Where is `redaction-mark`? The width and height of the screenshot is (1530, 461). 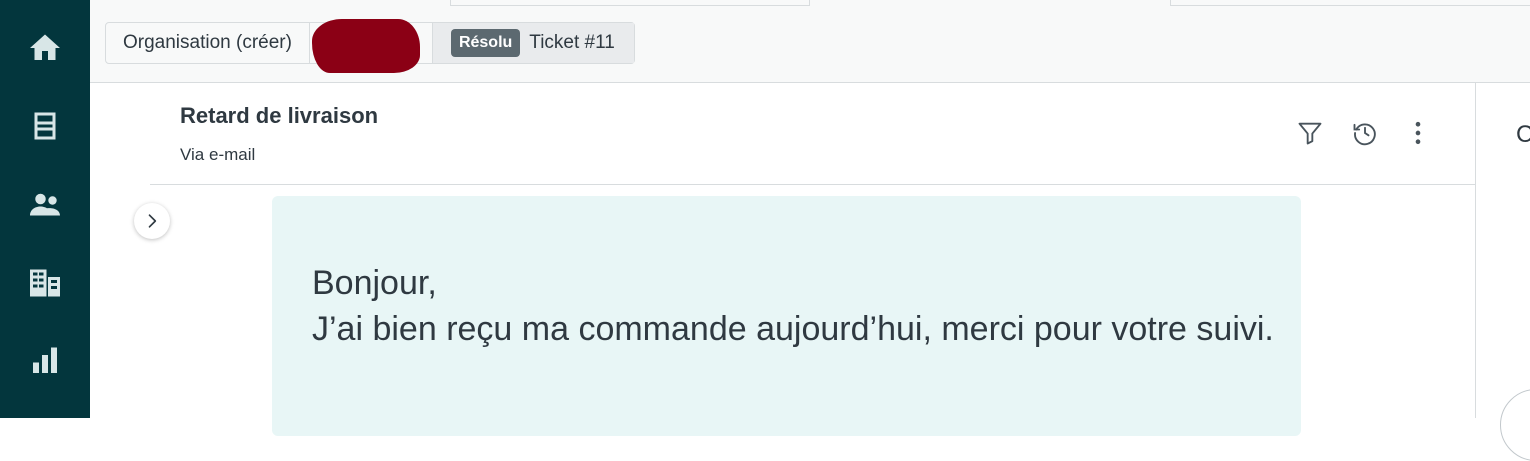 redaction-mark is located at coordinates (365, 46).